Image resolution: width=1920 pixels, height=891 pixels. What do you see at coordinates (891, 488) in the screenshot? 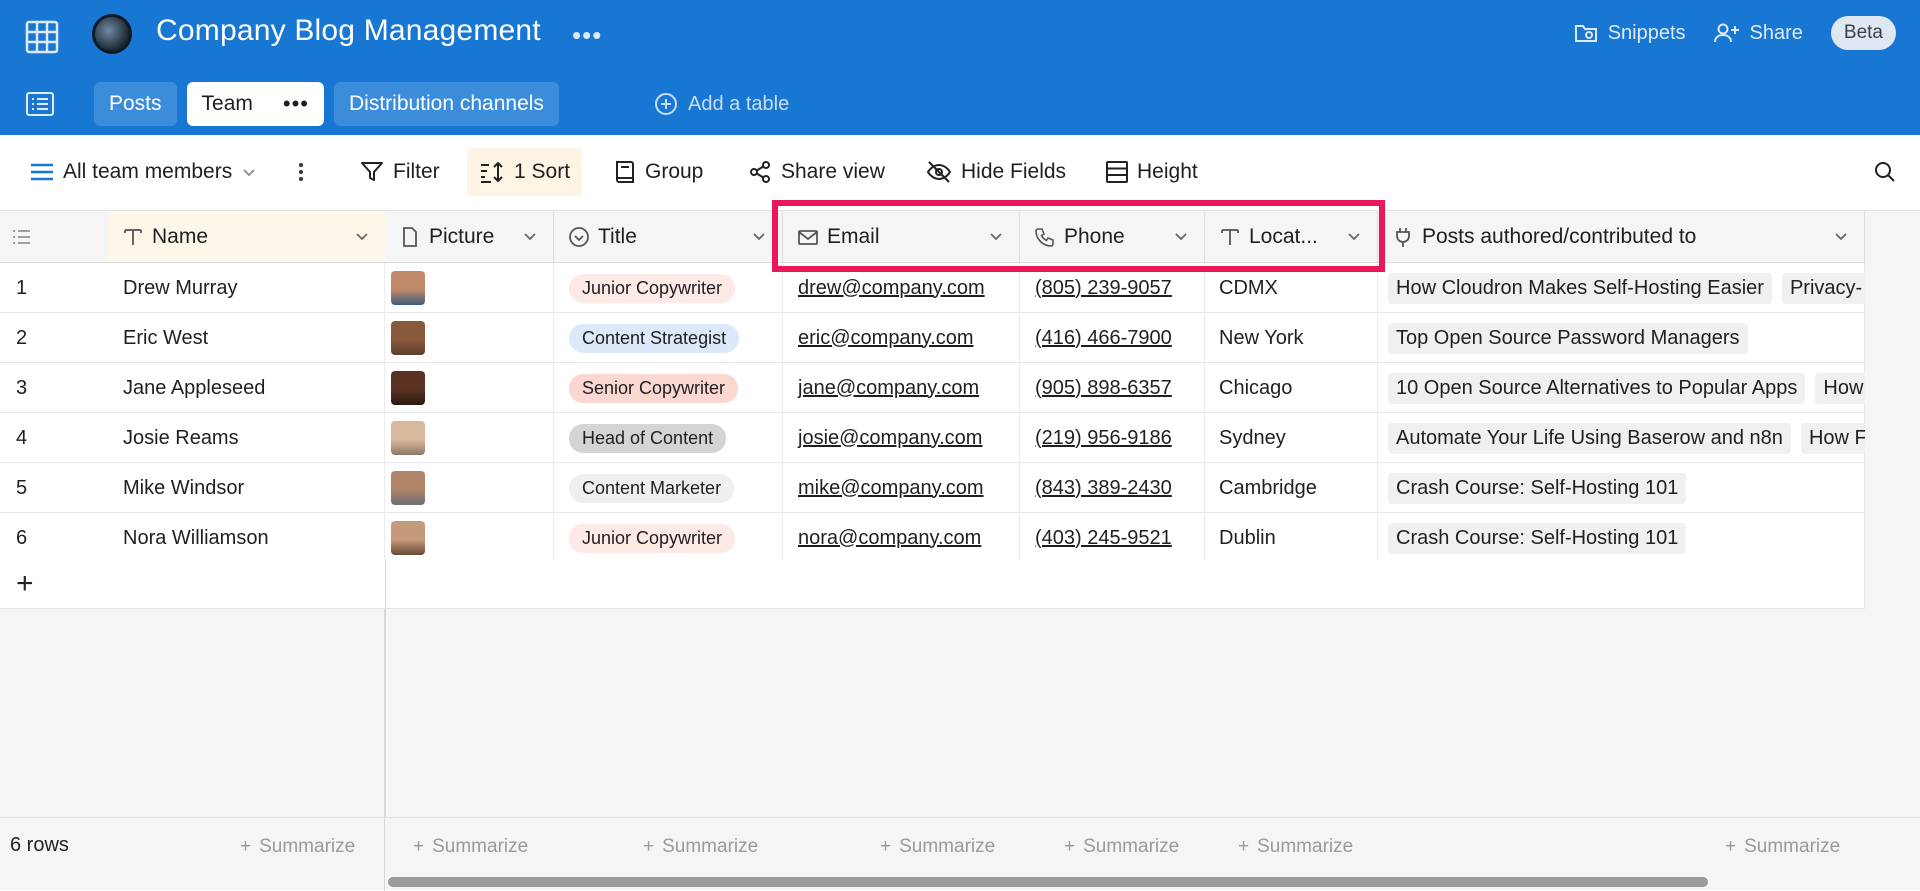
I see `email-link: mike@company.com` at bounding box center [891, 488].